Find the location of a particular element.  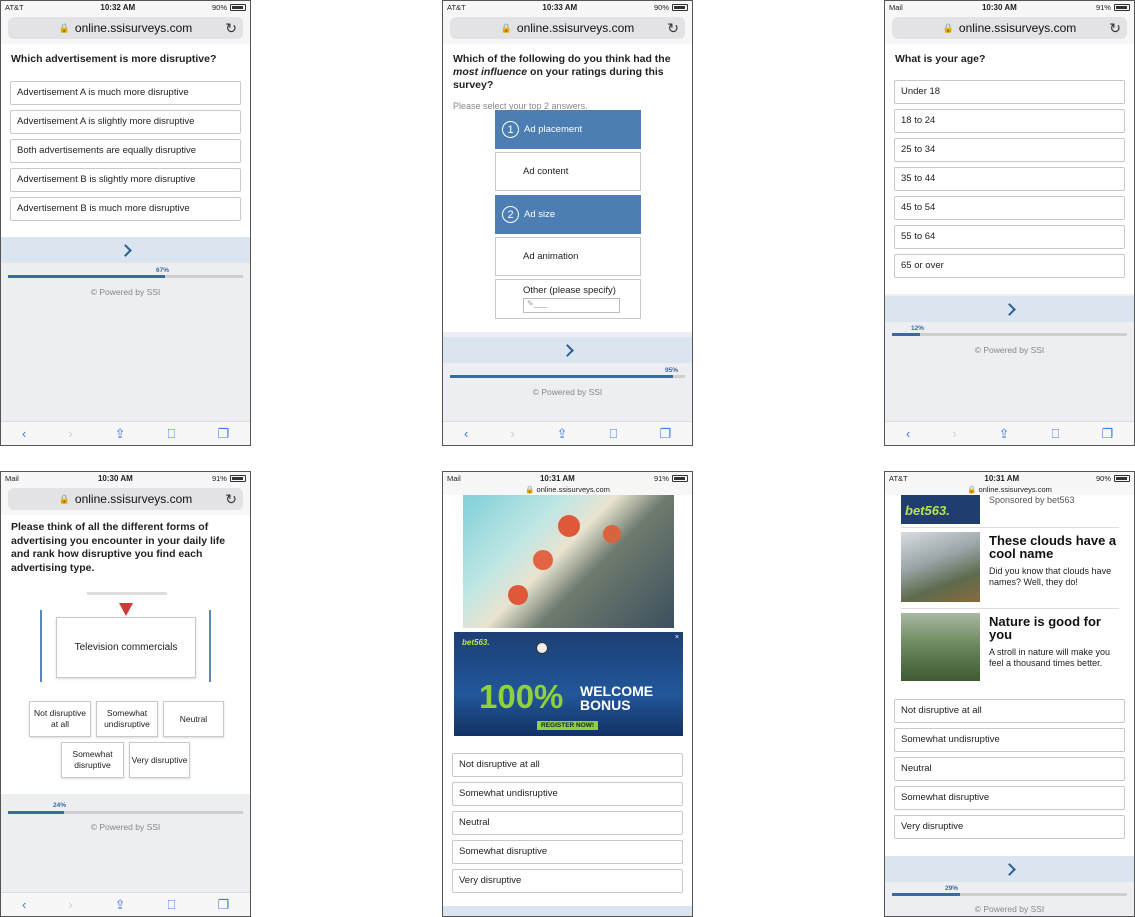

progress-percent: 29% is located at coordinates (952, 888).